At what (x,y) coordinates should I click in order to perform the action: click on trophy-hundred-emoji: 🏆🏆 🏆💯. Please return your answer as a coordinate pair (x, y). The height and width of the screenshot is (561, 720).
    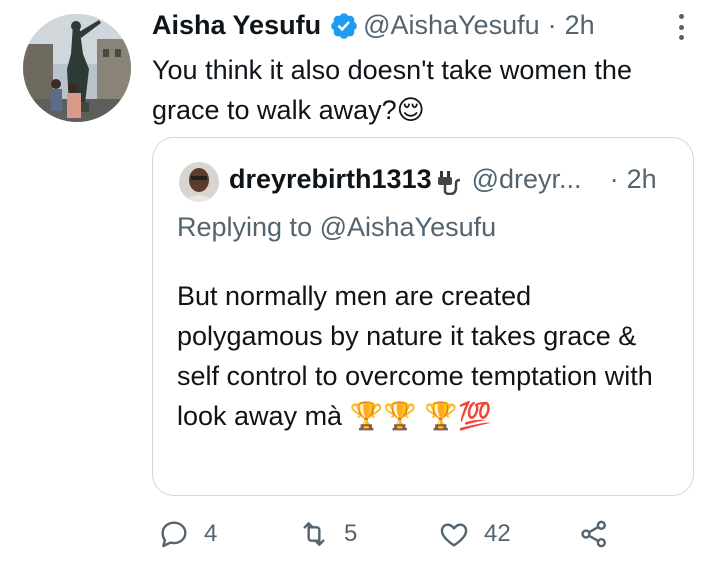
    Looking at the image, I should click on (420, 416).